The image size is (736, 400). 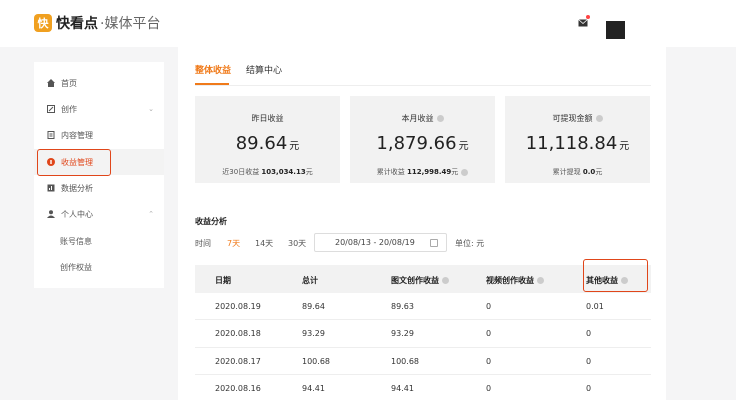 What do you see at coordinates (50, 135) in the screenshot?
I see `document-icon` at bounding box center [50, 135].